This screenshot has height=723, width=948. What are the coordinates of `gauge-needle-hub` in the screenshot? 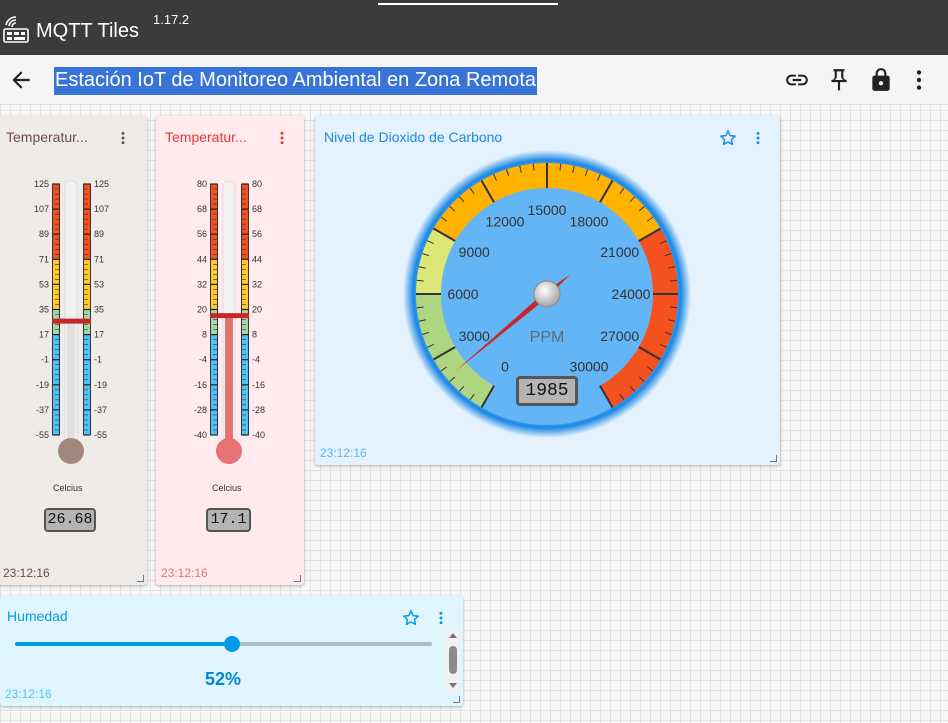 It's located at (547, 294).